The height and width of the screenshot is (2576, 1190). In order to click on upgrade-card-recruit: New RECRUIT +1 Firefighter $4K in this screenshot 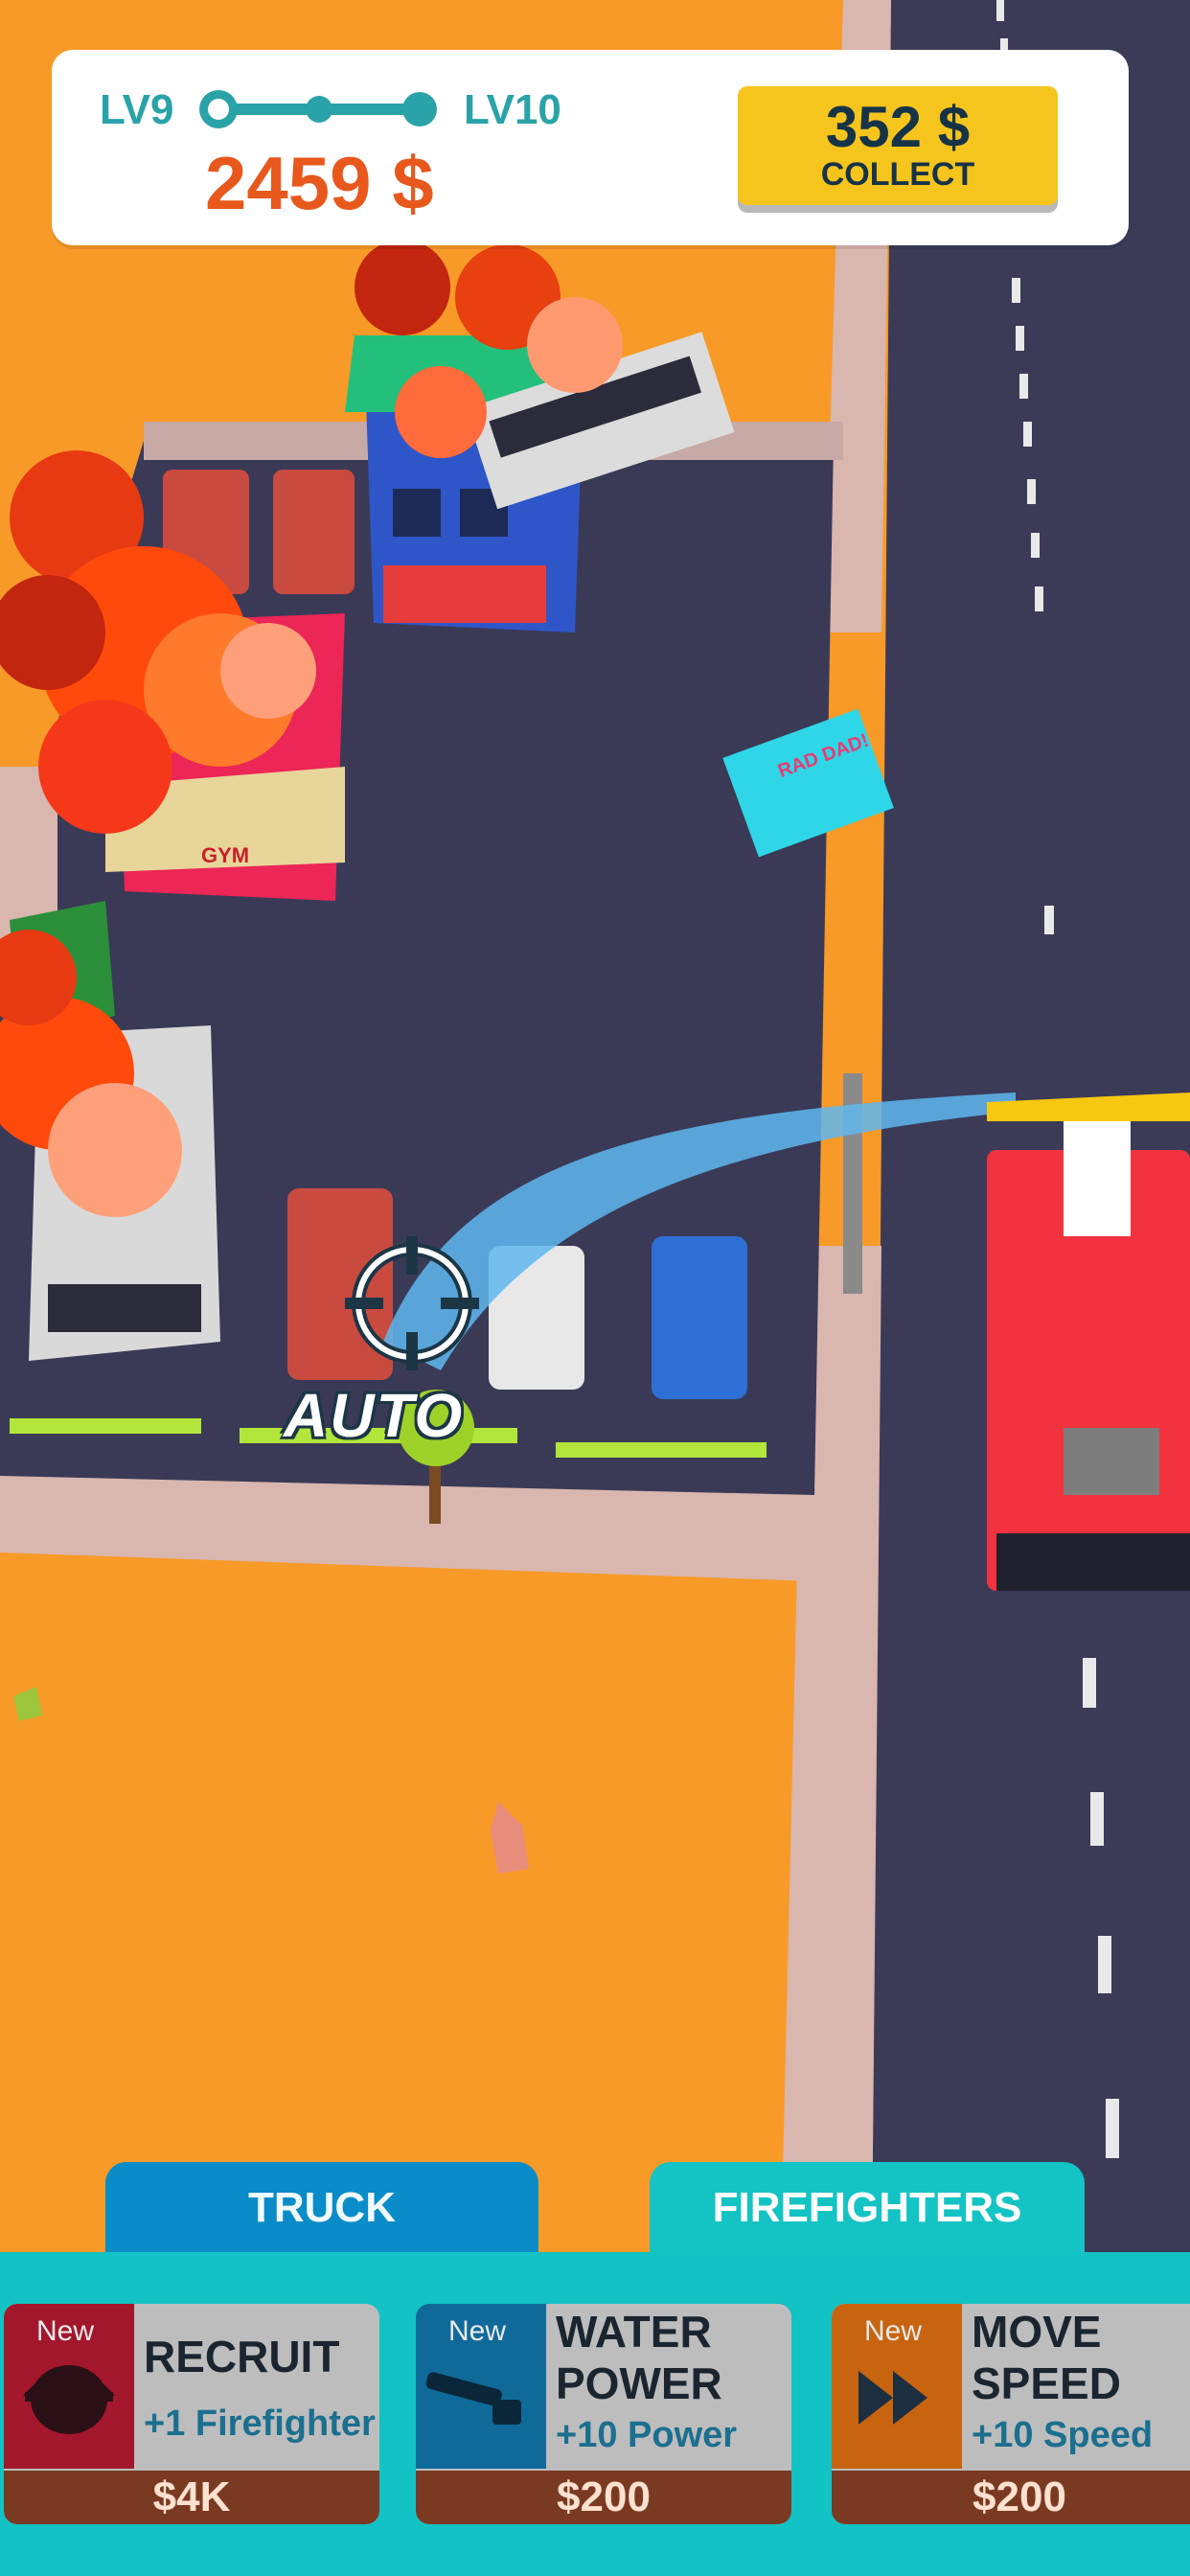, I will do `click(191, 2414)`.